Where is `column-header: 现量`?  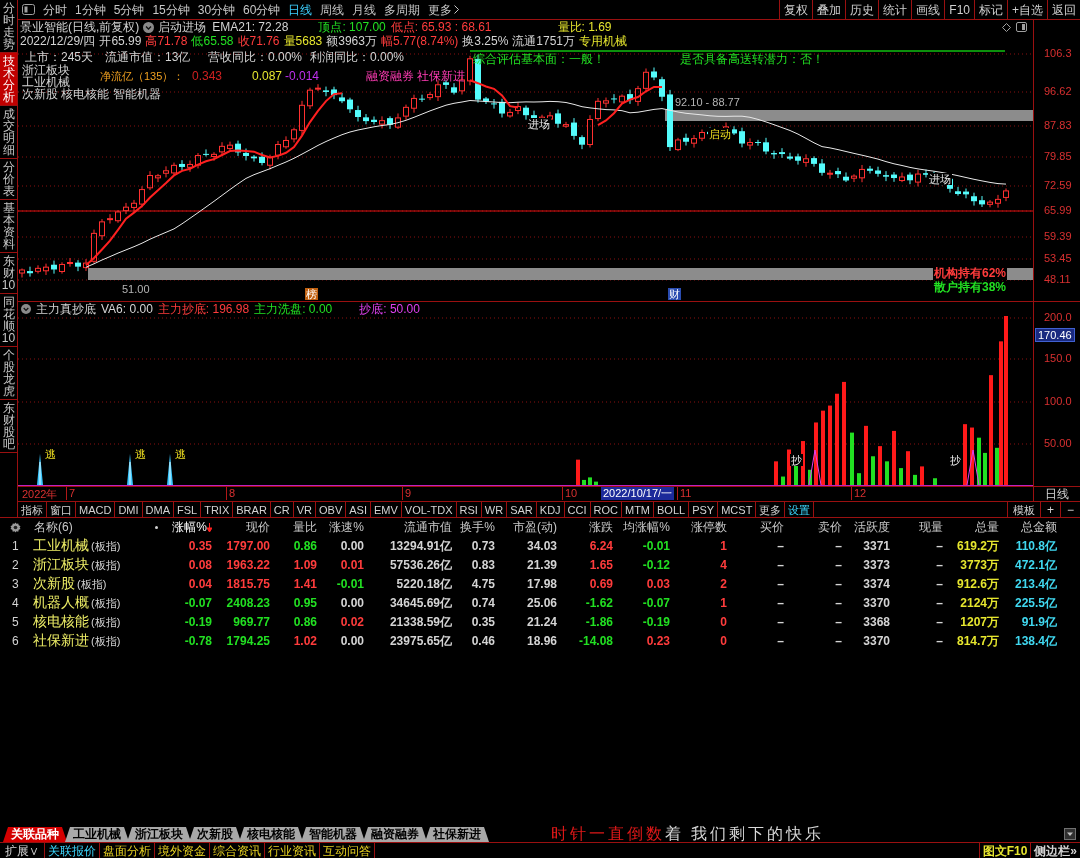
column-header: 现量 is located at coordinates (931, 527).